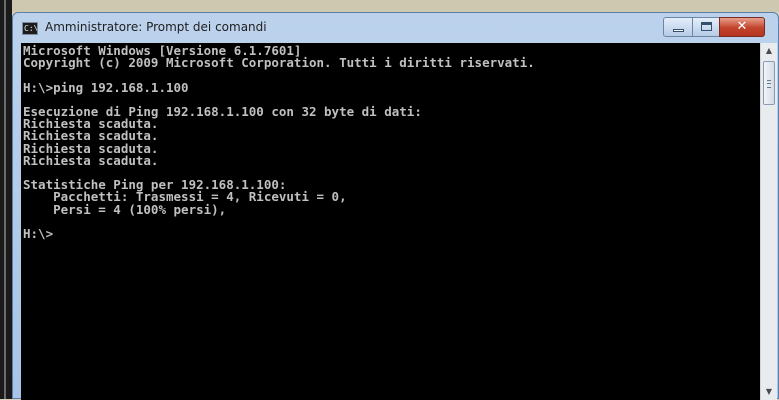 This screenshot has width=779, height=400. Describe the element at coordinates (156, 27) in the screenshot. I see `window-title: Amministratore: Prompt dei comandi` at that location.